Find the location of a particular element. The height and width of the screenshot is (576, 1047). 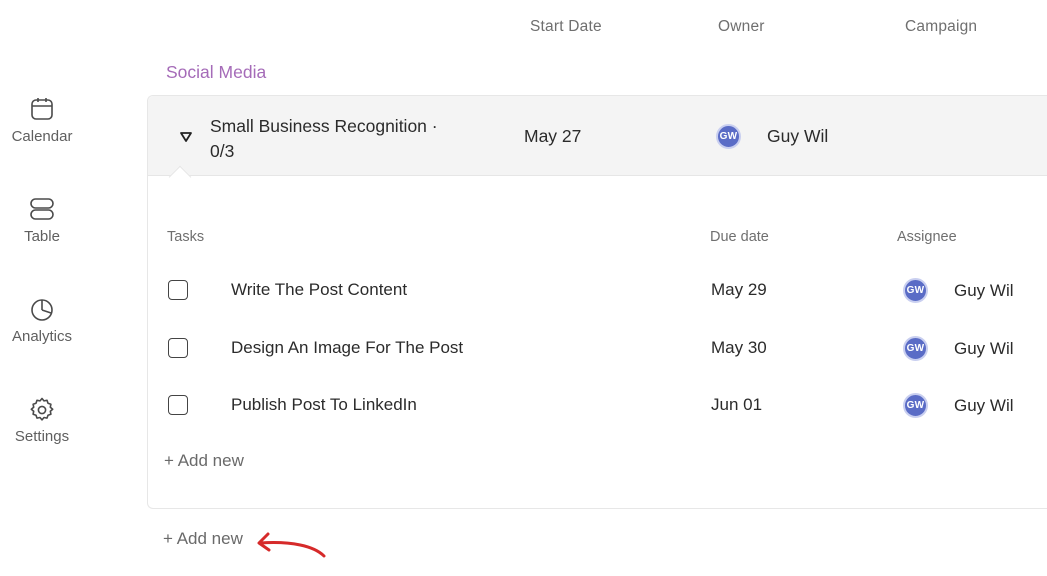

owner-avatar: GW is located at coordinates (728, 136).